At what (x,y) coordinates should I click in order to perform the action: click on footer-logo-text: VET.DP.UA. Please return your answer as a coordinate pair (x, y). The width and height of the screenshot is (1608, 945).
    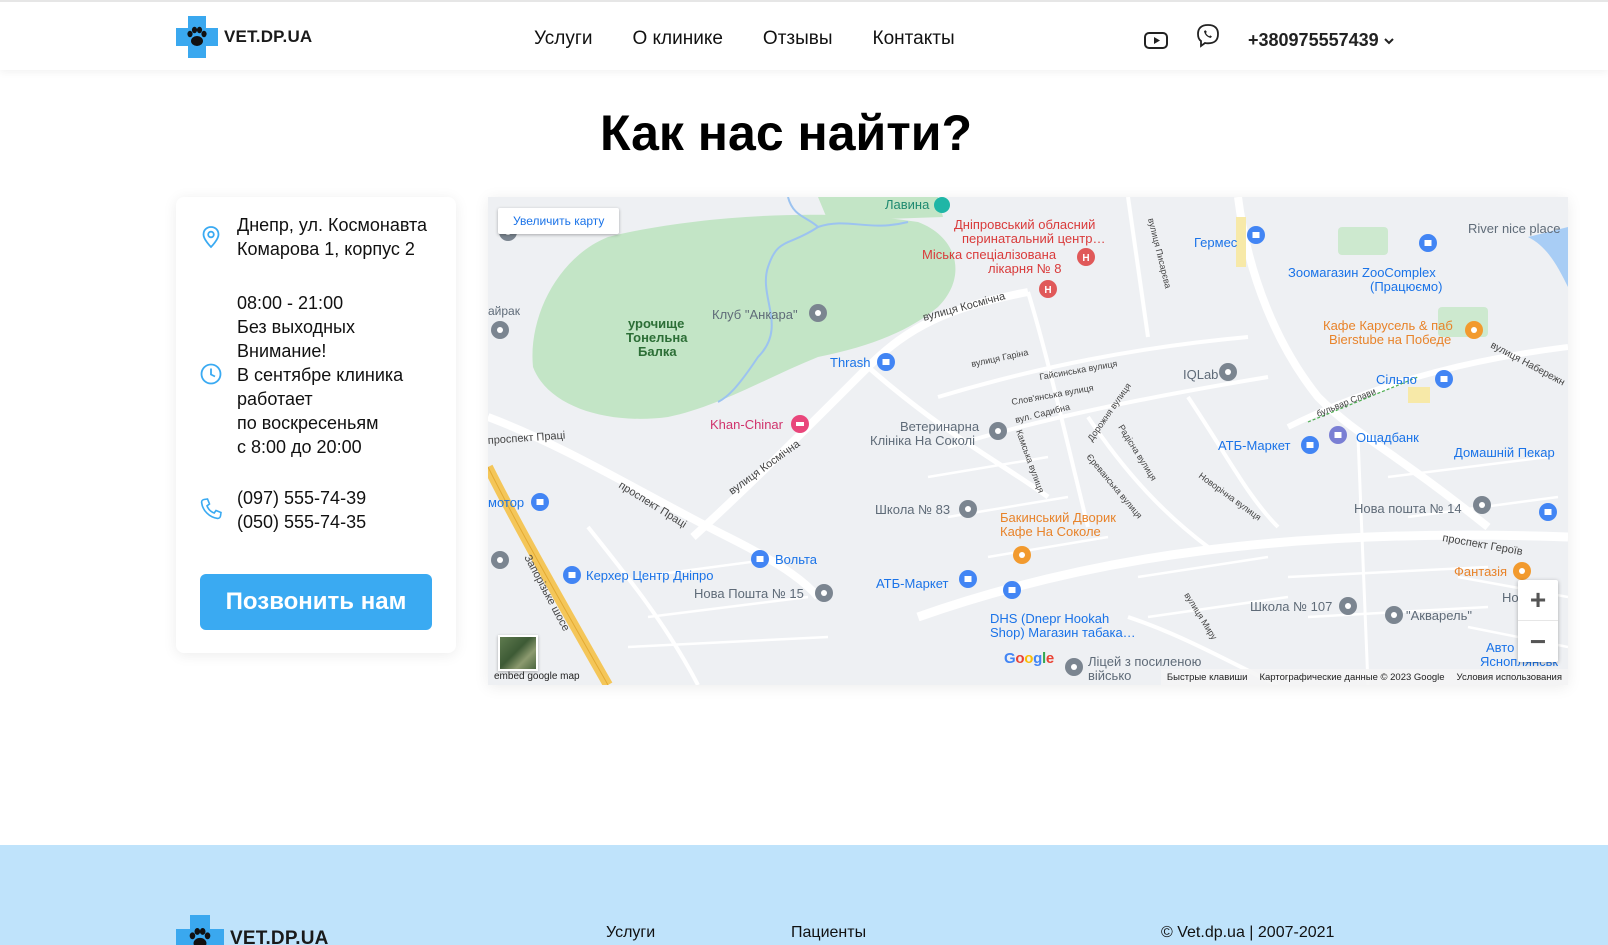
    Looking at the image, I should click on (279, 936).